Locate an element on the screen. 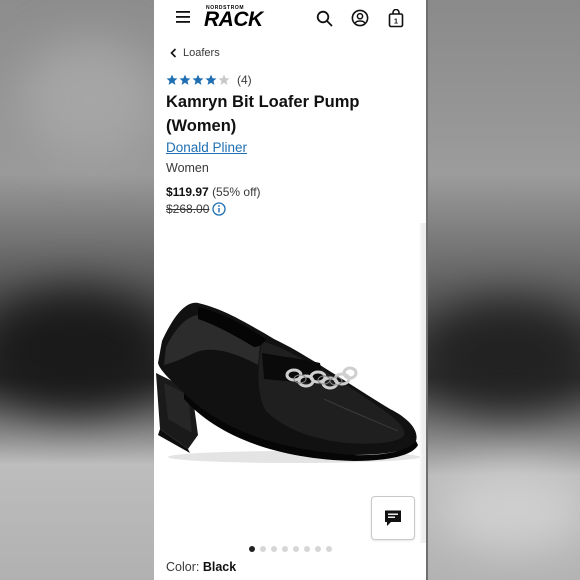  chat-button is located at coordinates (393, 518).